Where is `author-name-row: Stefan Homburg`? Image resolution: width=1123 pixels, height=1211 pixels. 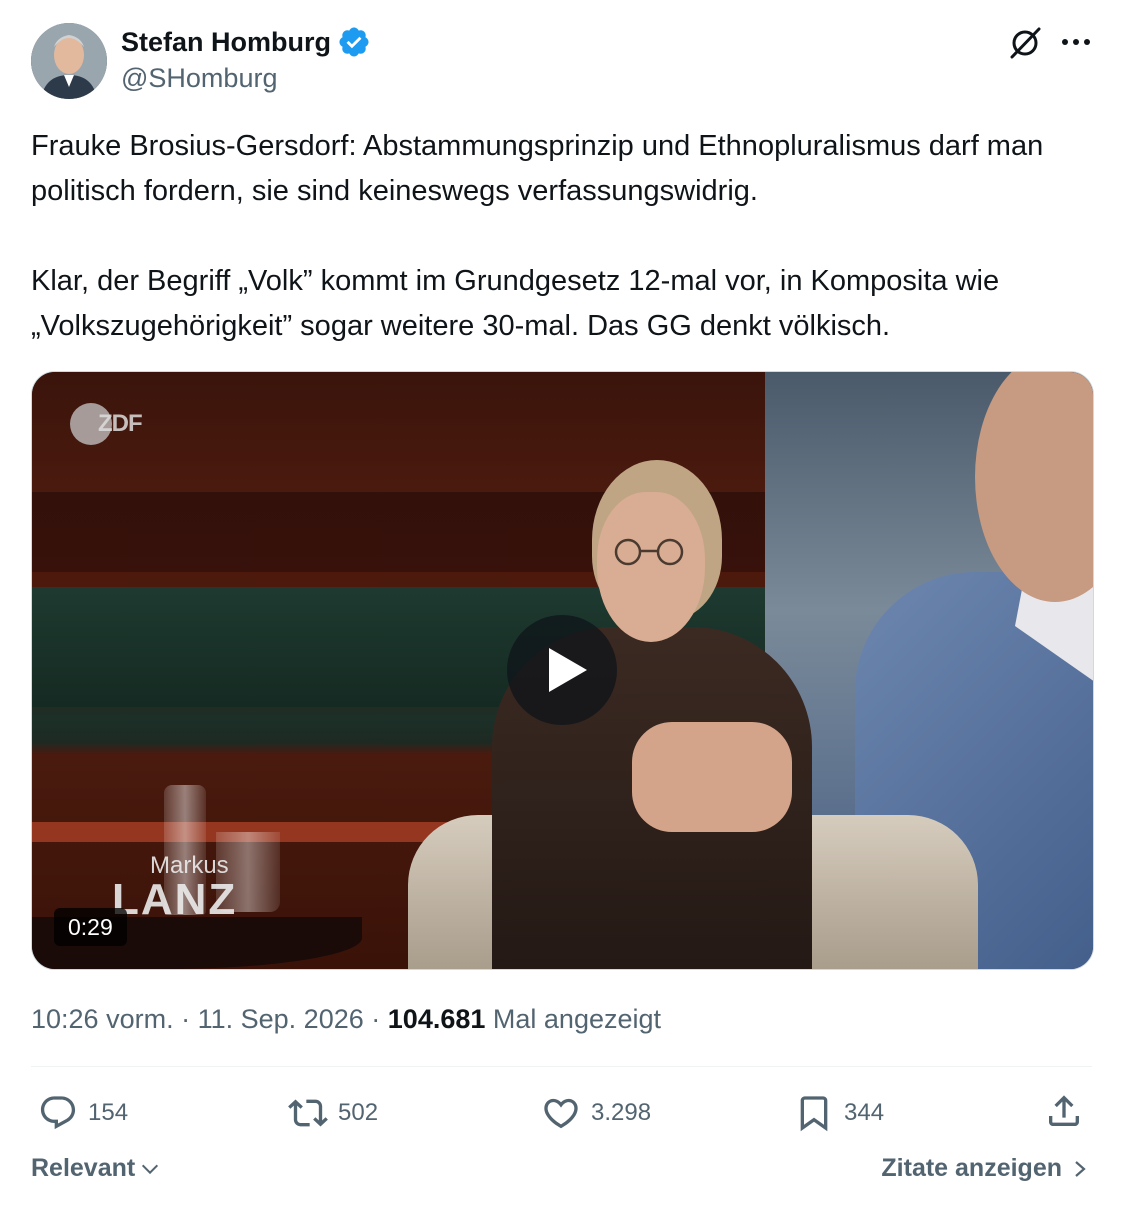 author-name-row: Stefan Homburg is located at coordinates (246, 42).